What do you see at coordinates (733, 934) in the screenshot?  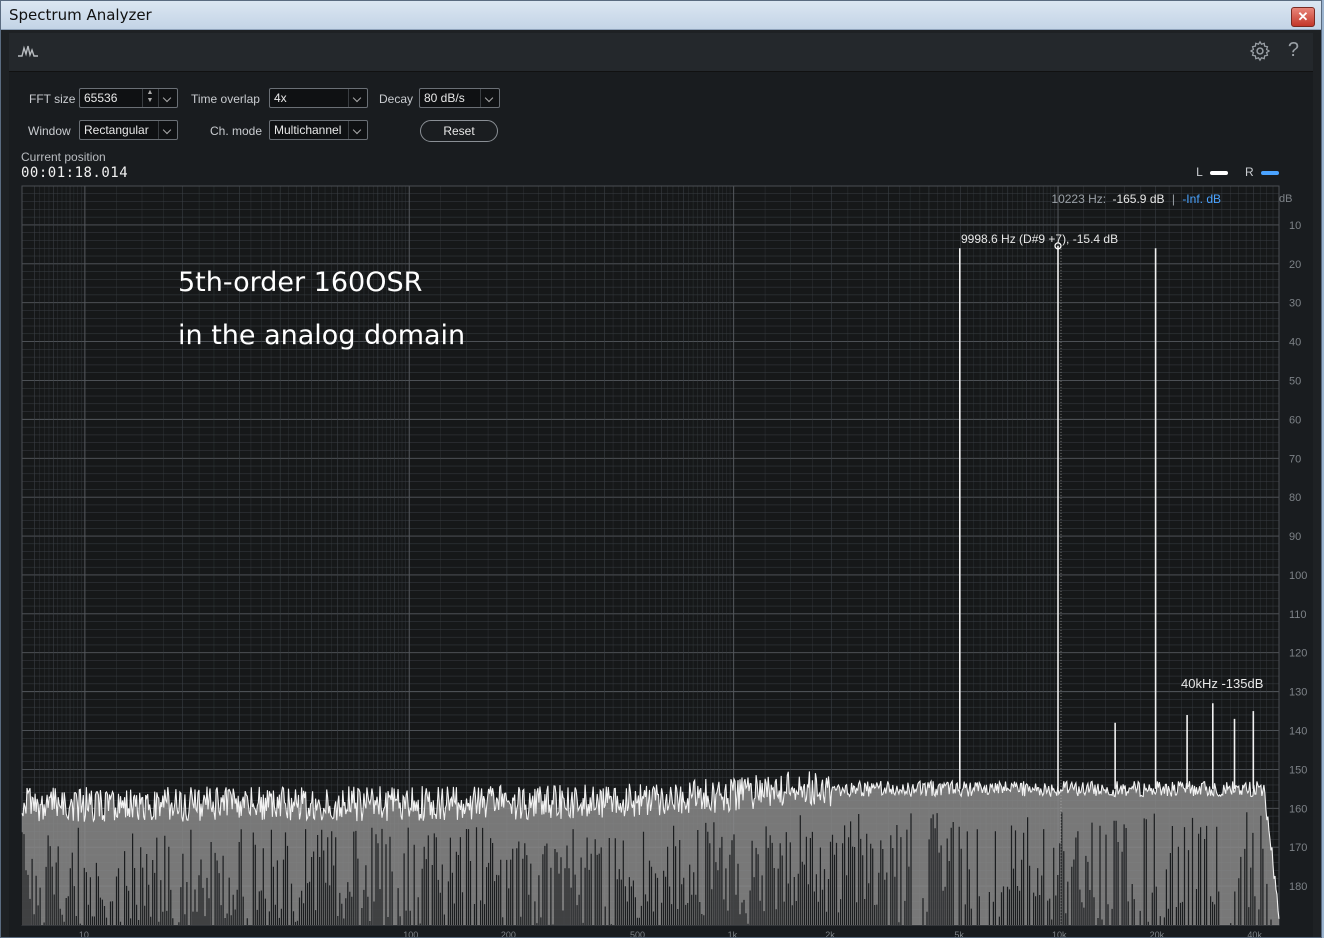 I see `x-tick-label: 1k` at bounding box center [733, 934].